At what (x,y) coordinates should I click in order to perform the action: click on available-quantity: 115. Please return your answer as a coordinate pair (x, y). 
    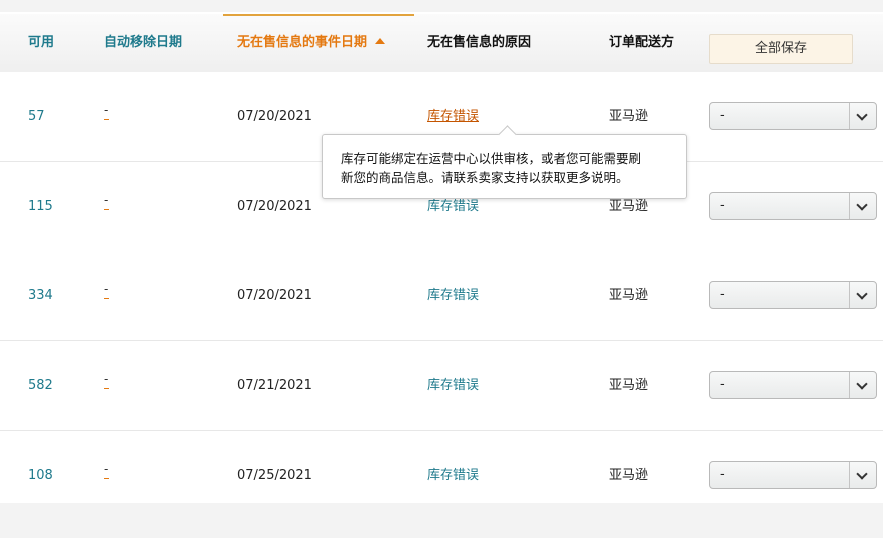
    Looking at the image, I should click on (40, 206).